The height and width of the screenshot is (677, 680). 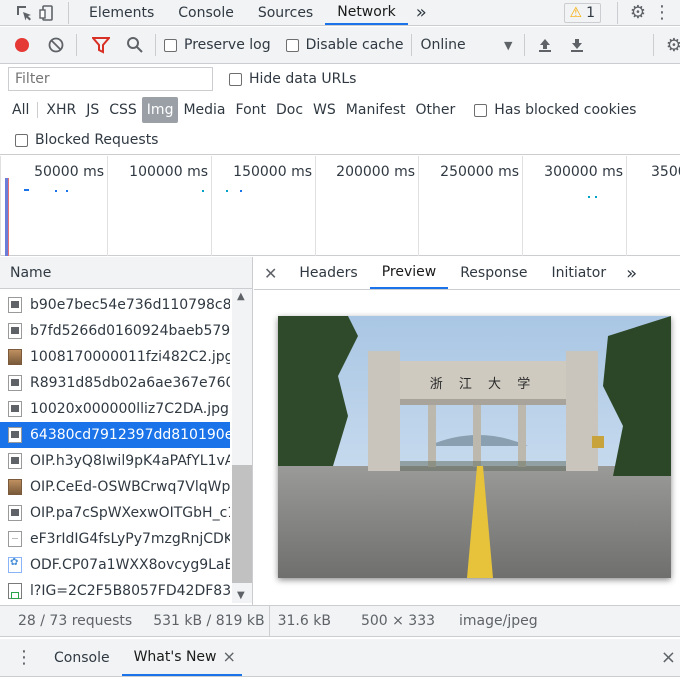 What do you see at coordinates (242, 446) in the screenshot?
I see `requests-scrollbar: ▲ ▼` at bounding box center [242, 446].